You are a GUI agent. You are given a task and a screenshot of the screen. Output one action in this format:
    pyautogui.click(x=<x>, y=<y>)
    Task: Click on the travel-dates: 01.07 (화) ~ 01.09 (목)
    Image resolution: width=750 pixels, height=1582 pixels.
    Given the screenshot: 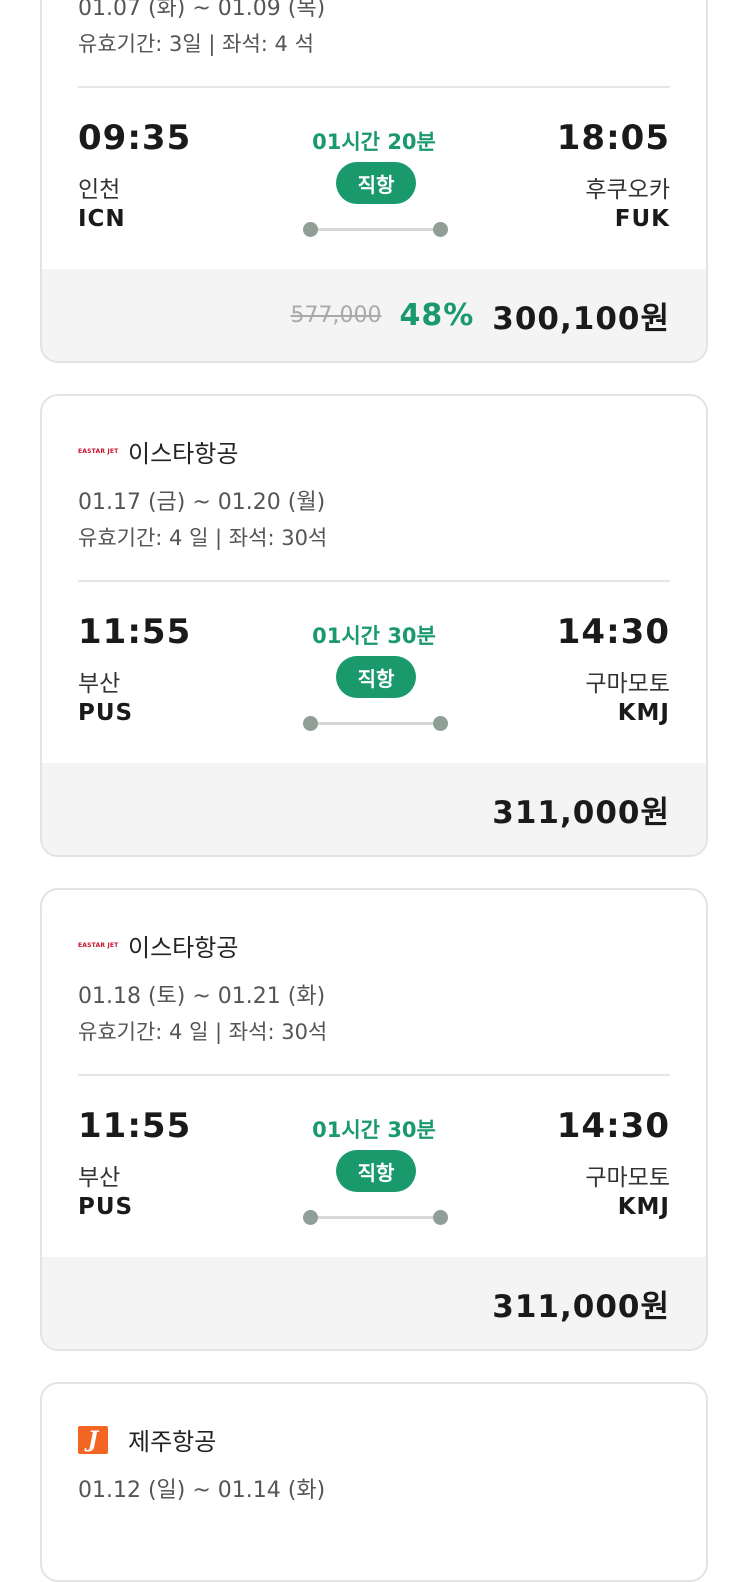 What is the action you would take?
    pyautogui.click(x=202, y=10)
    